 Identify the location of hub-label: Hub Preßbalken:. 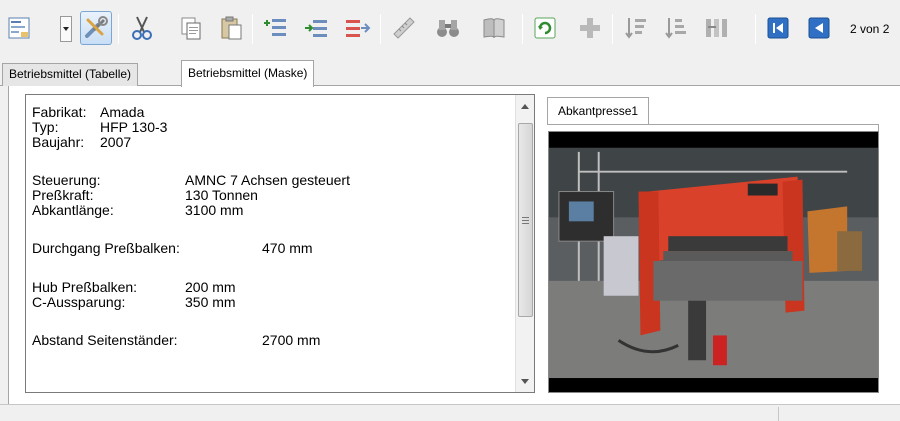
(85, 287).